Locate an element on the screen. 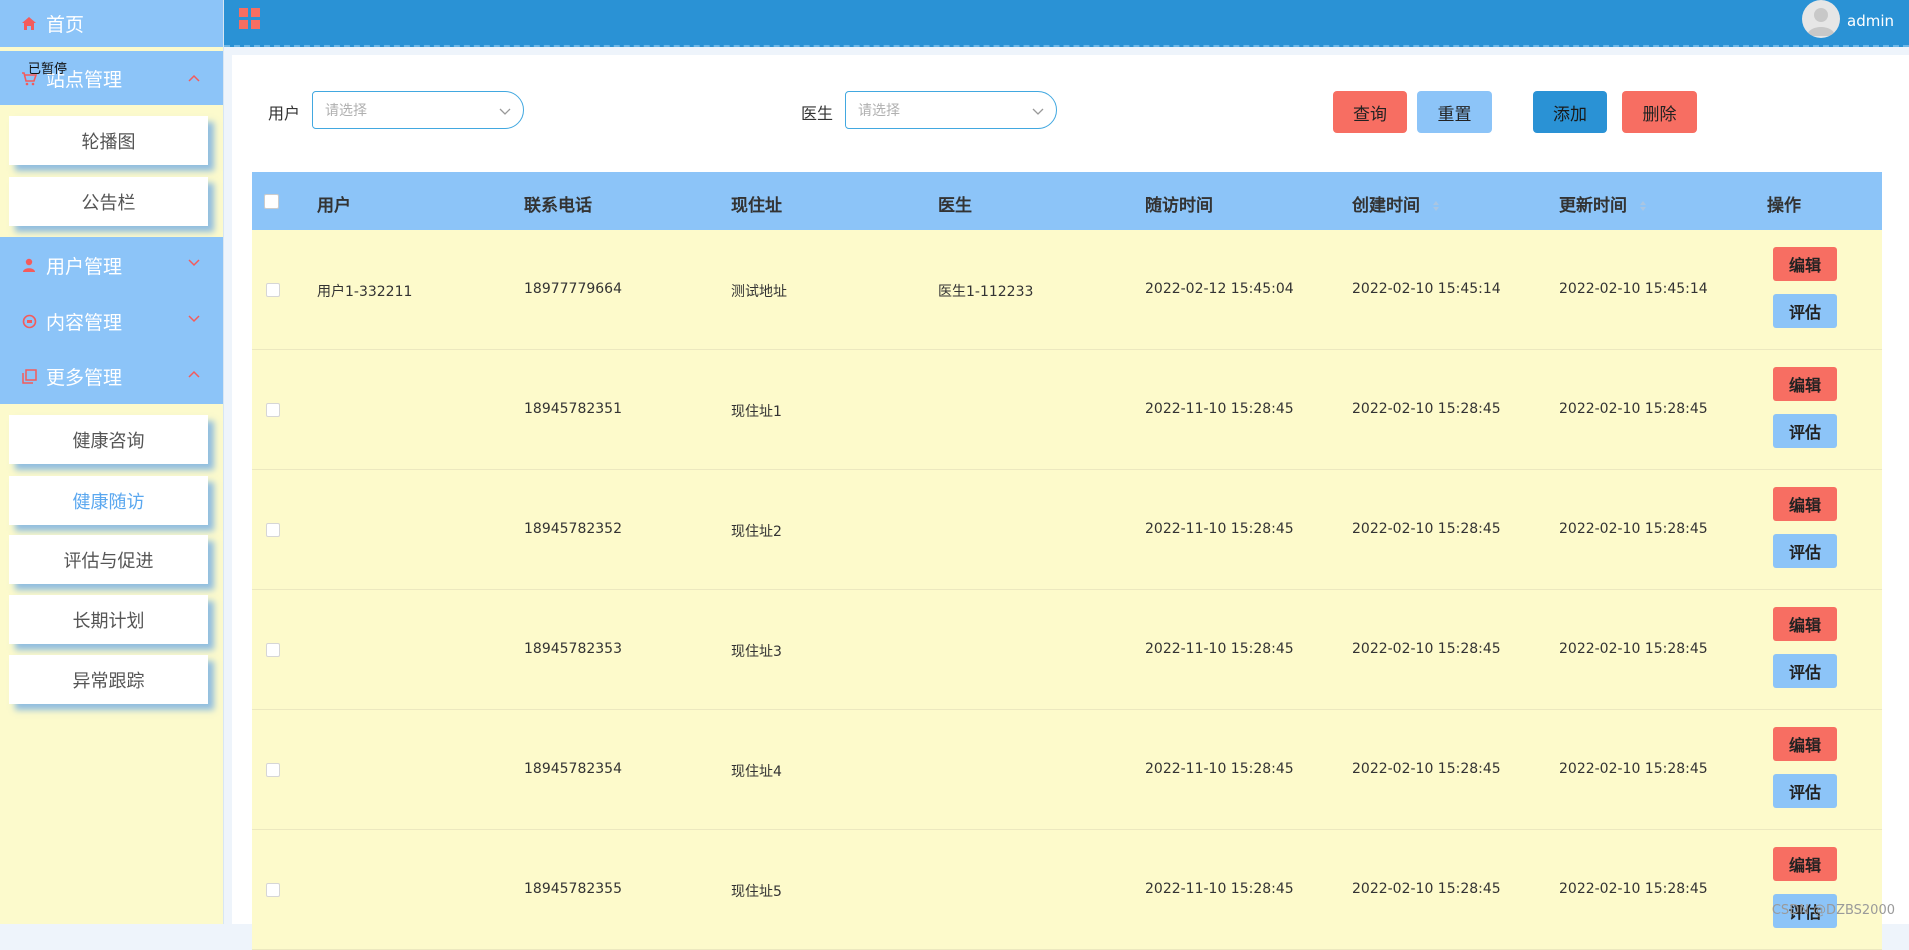 This screenshot has width=1909, height=950. doctor-filter-select: 请选择 is located at coordinates (951, 110).